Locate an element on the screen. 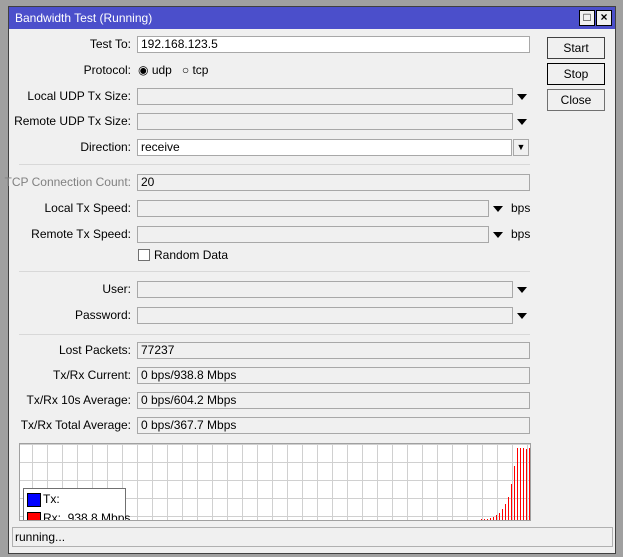 This screenshot has height=557, width=623. local-tx-speed-input is located at coordinates (313, 208).